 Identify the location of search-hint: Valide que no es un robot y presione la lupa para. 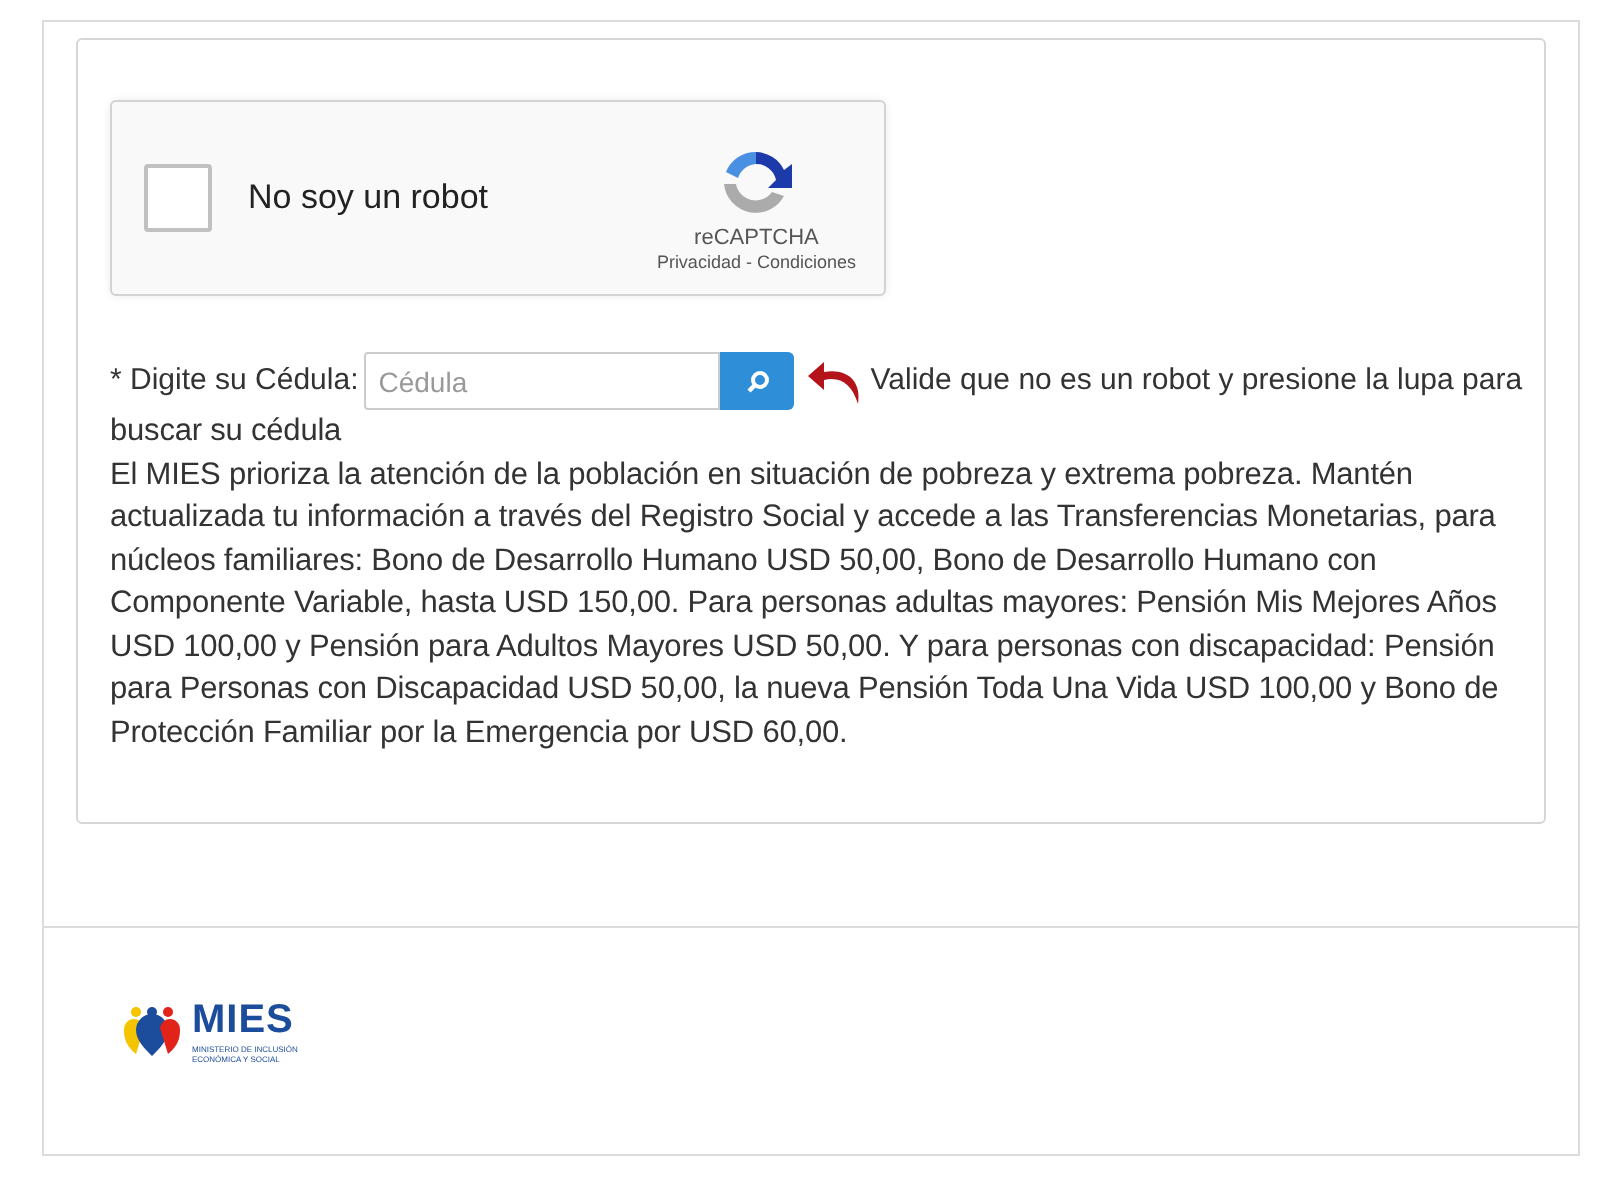
(1196, 379).